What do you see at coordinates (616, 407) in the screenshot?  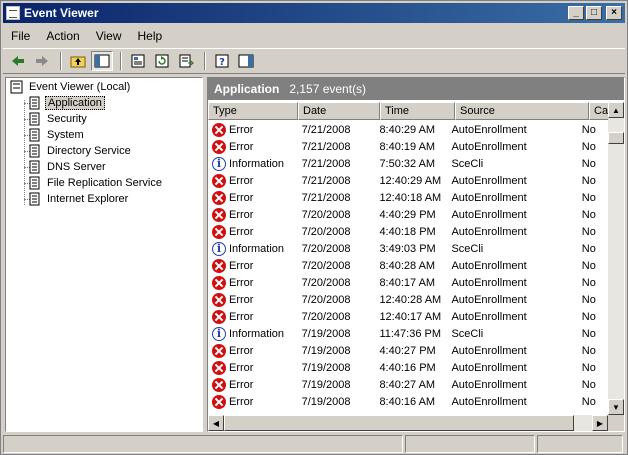 I see `scroll-down-button: ▼` at bounding box center [616, 407].